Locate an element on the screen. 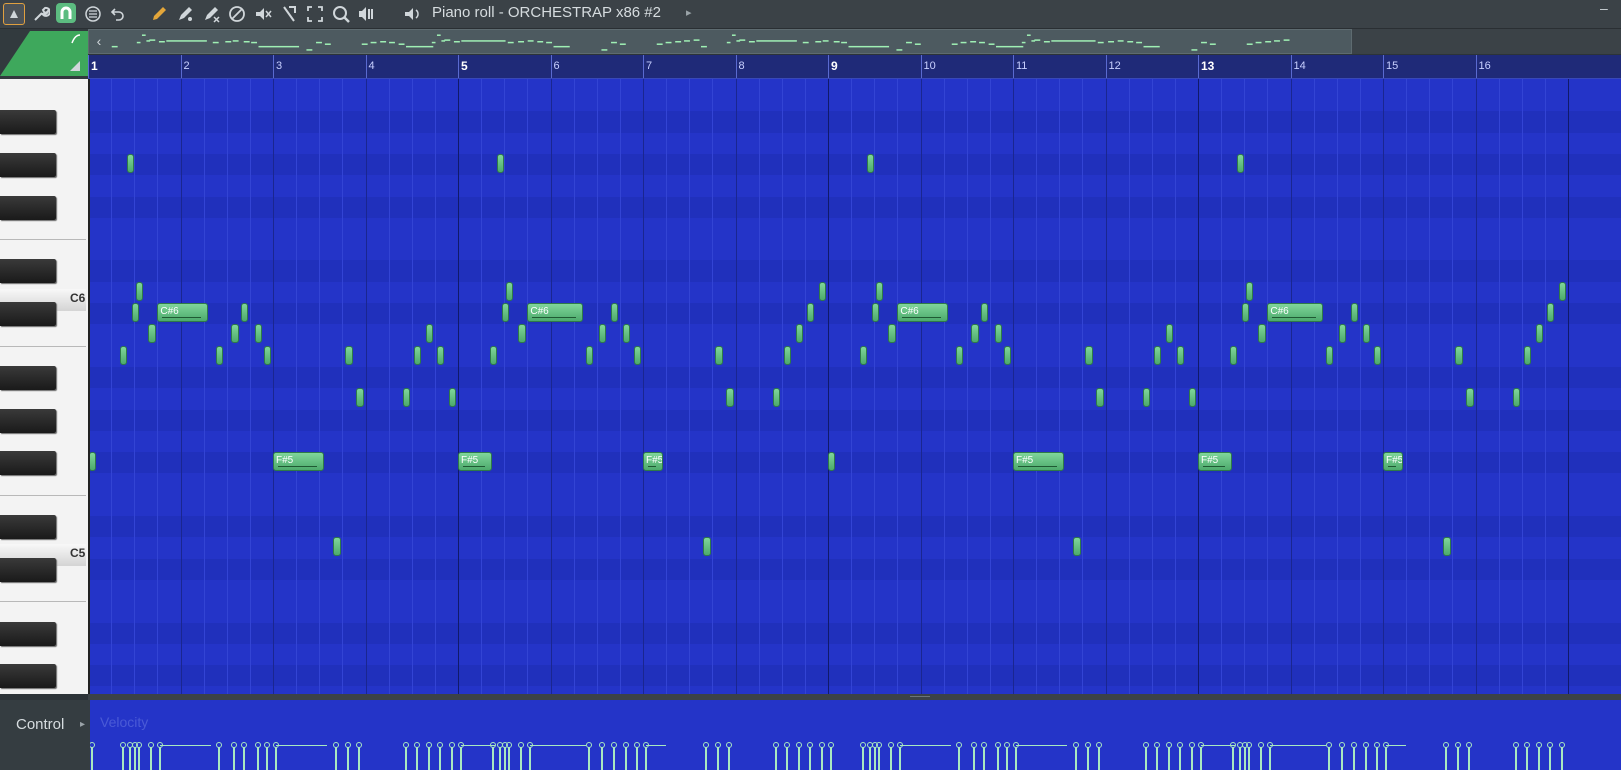  delete-brush-icon is located at coordinates (211, 14).